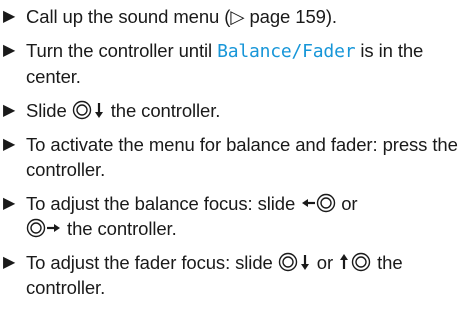 Image resolution: width=463 pixels, height=309 pixels. I want to click on step-3-text-before: Slide, so click(49, 110).